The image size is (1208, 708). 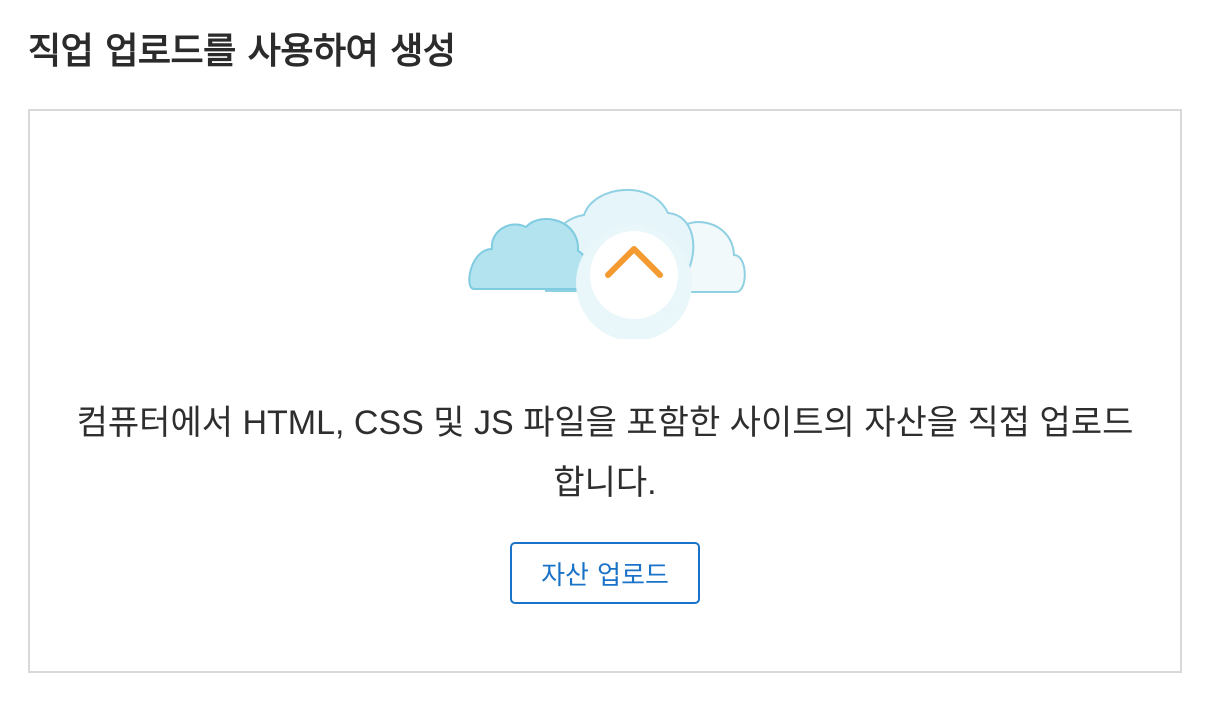 I want to click on page-title: 직업 업로드를 사용하여 생성, so click(x=242, y=51).